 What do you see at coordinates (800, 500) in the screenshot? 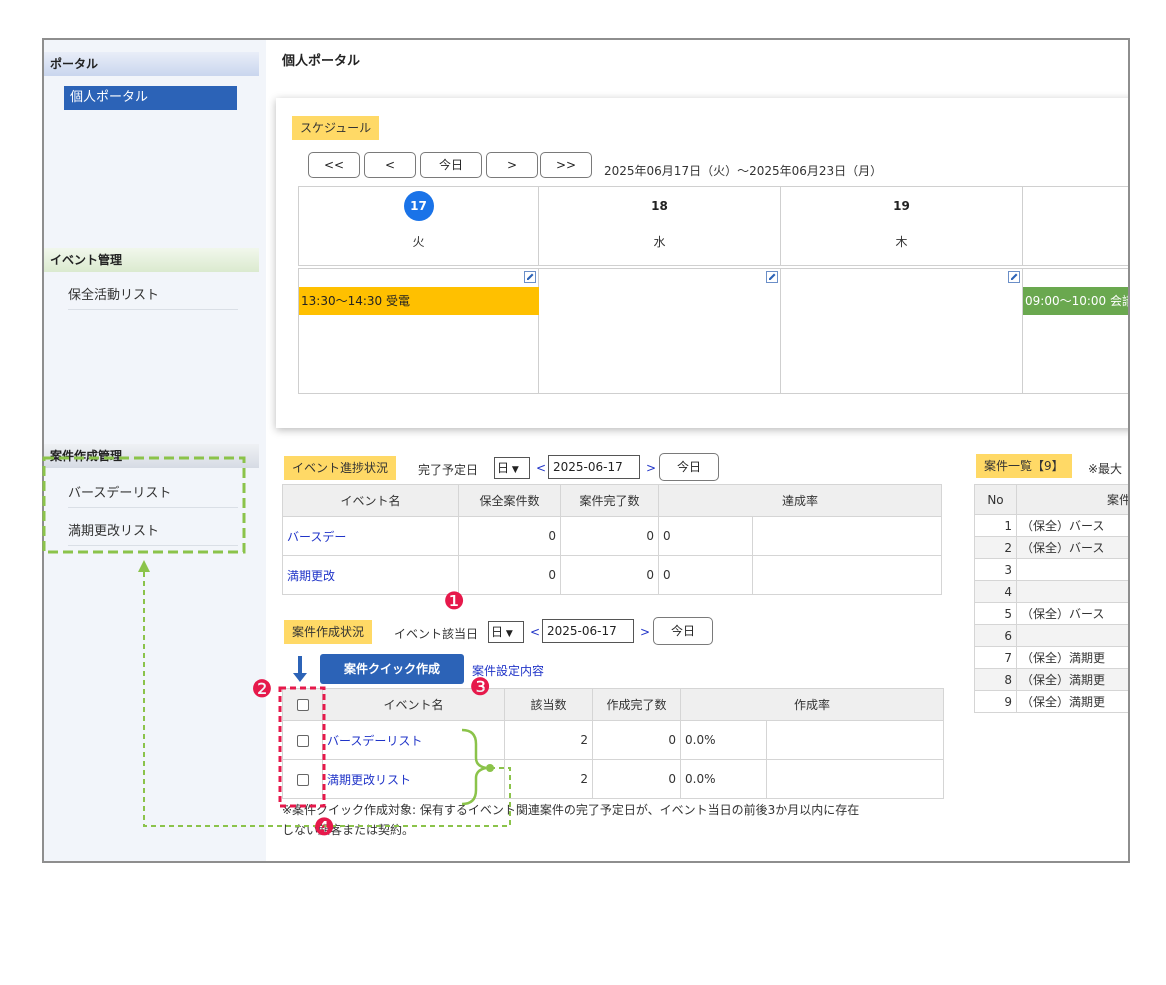
I see `col-header: 達成率` at bounding box center [800, 500].